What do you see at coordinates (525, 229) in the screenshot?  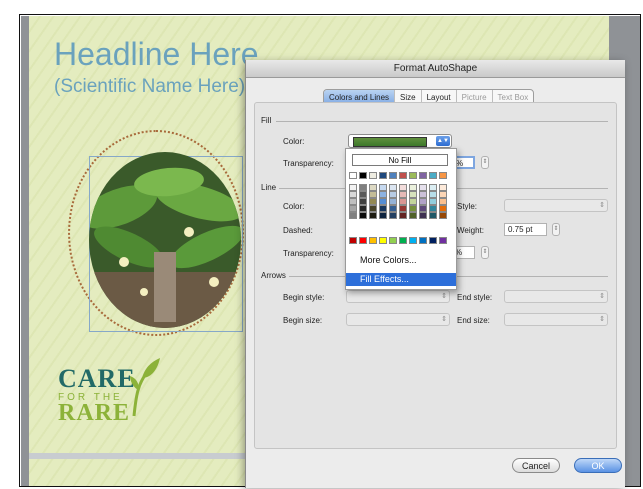 I see `line-weight-field: 0.75 pt` at bounding box center [525, 229].